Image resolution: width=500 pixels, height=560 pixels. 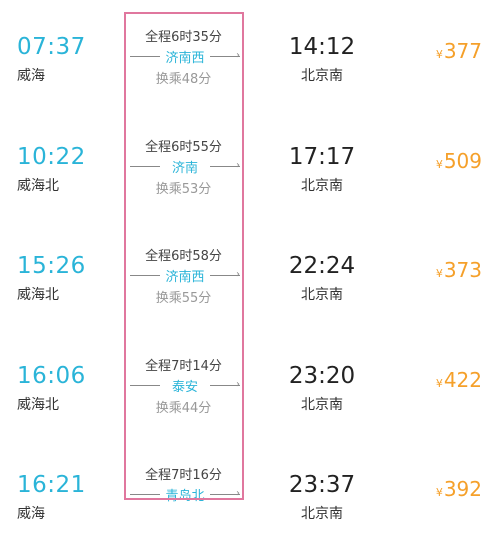 I want to click on price-value: 377, so click(x=462, y=51).